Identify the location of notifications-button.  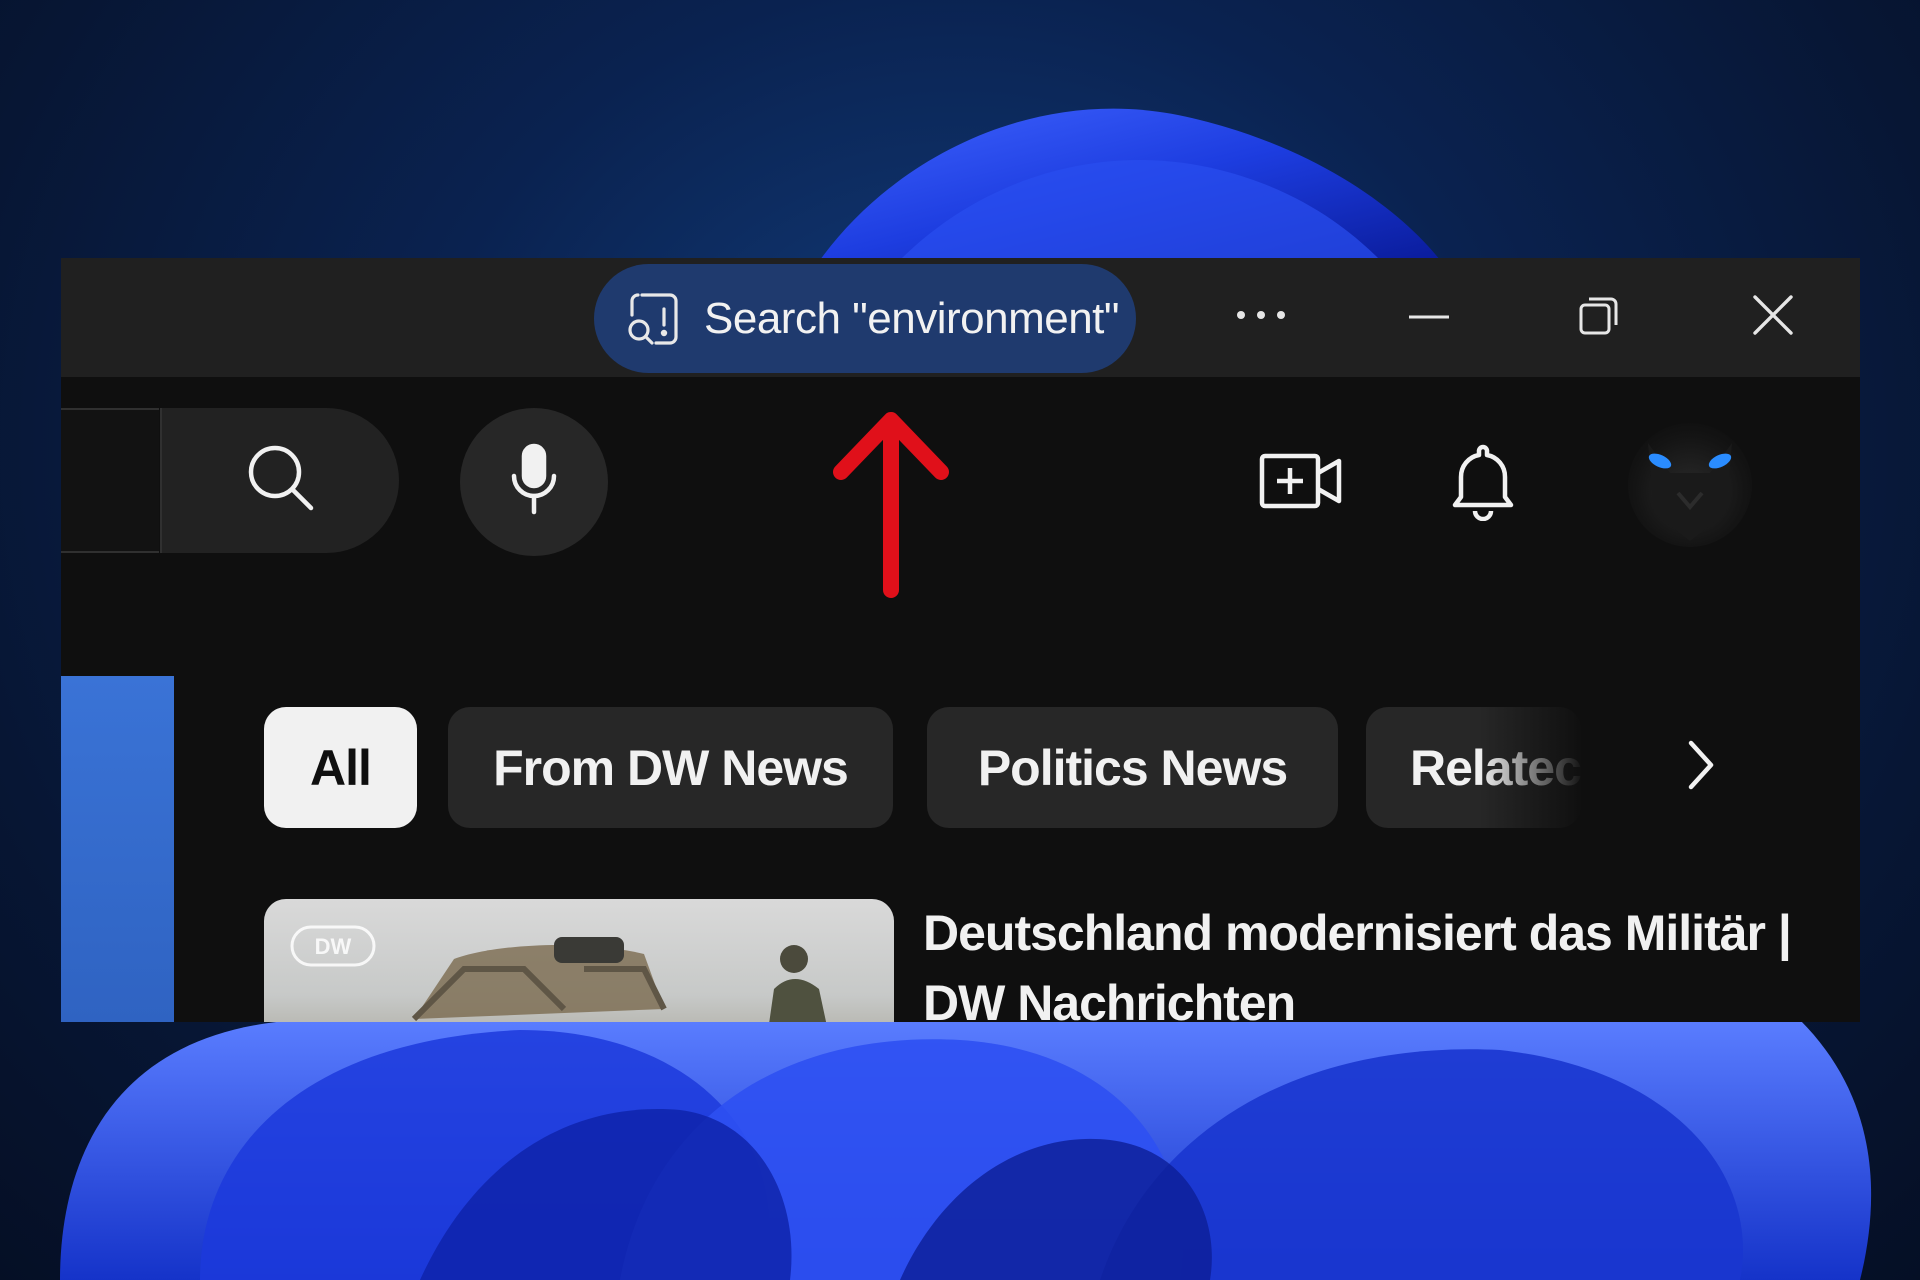
(1483, 483).